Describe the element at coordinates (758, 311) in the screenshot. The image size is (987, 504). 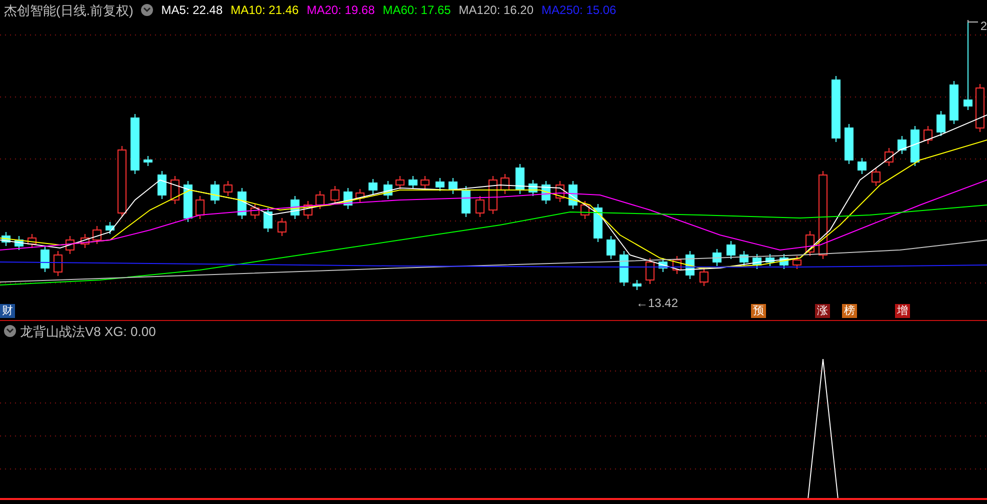
I see `event-marker: 预` at that location.